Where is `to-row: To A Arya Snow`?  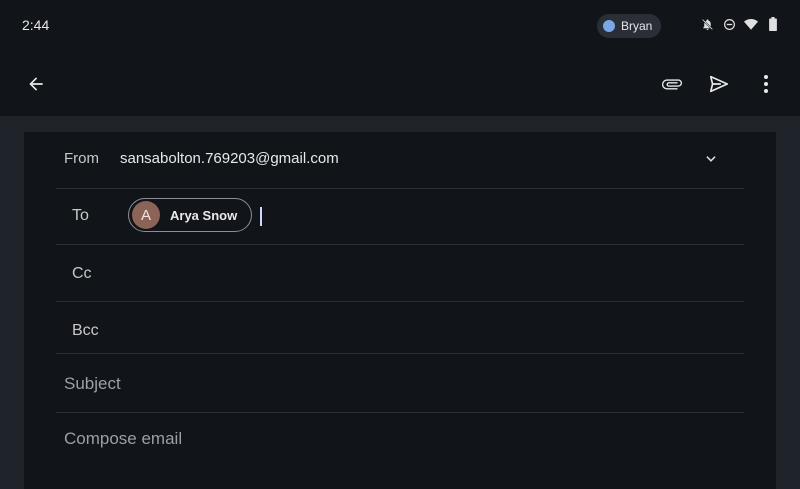
to-row: To A Arya Snow is located at coordinates (400, 216).